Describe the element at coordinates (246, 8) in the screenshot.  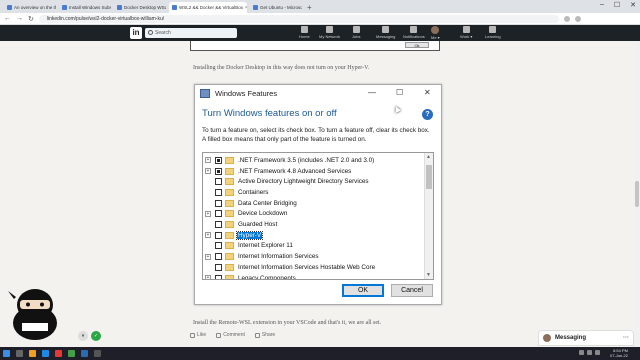
I see `tab-close-icon: ×` at that location.